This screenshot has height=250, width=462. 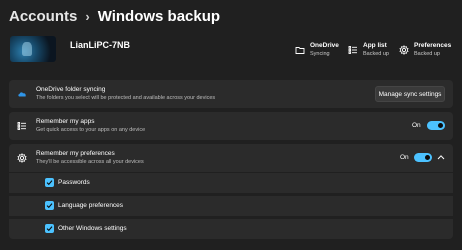 What do you see at coordinates (300, 50) in the screenshot?
I see `folder-icon` at bounding box center [300, 50].